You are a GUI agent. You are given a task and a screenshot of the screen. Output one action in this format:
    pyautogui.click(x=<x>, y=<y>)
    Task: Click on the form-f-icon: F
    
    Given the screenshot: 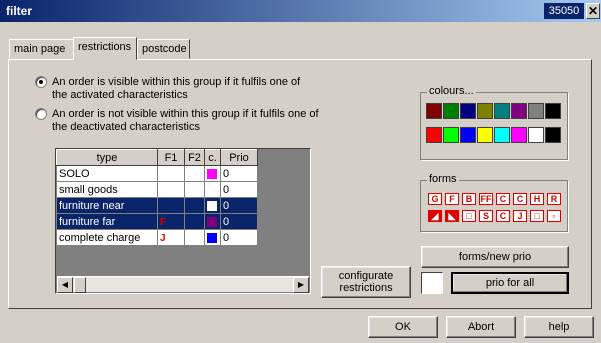 What is the action you would take?
    pyautogui.click(x=163, y=222)
    